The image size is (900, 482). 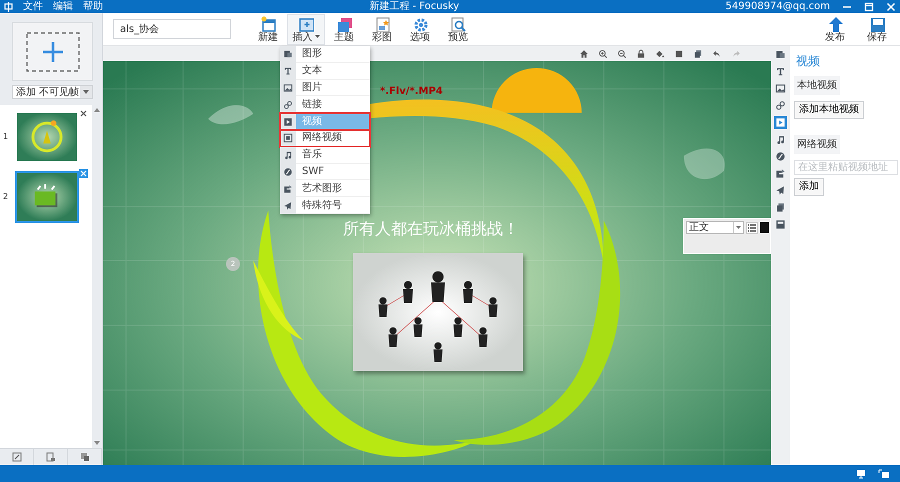 I want to click on fill-icon, so click(x=660, y=53).